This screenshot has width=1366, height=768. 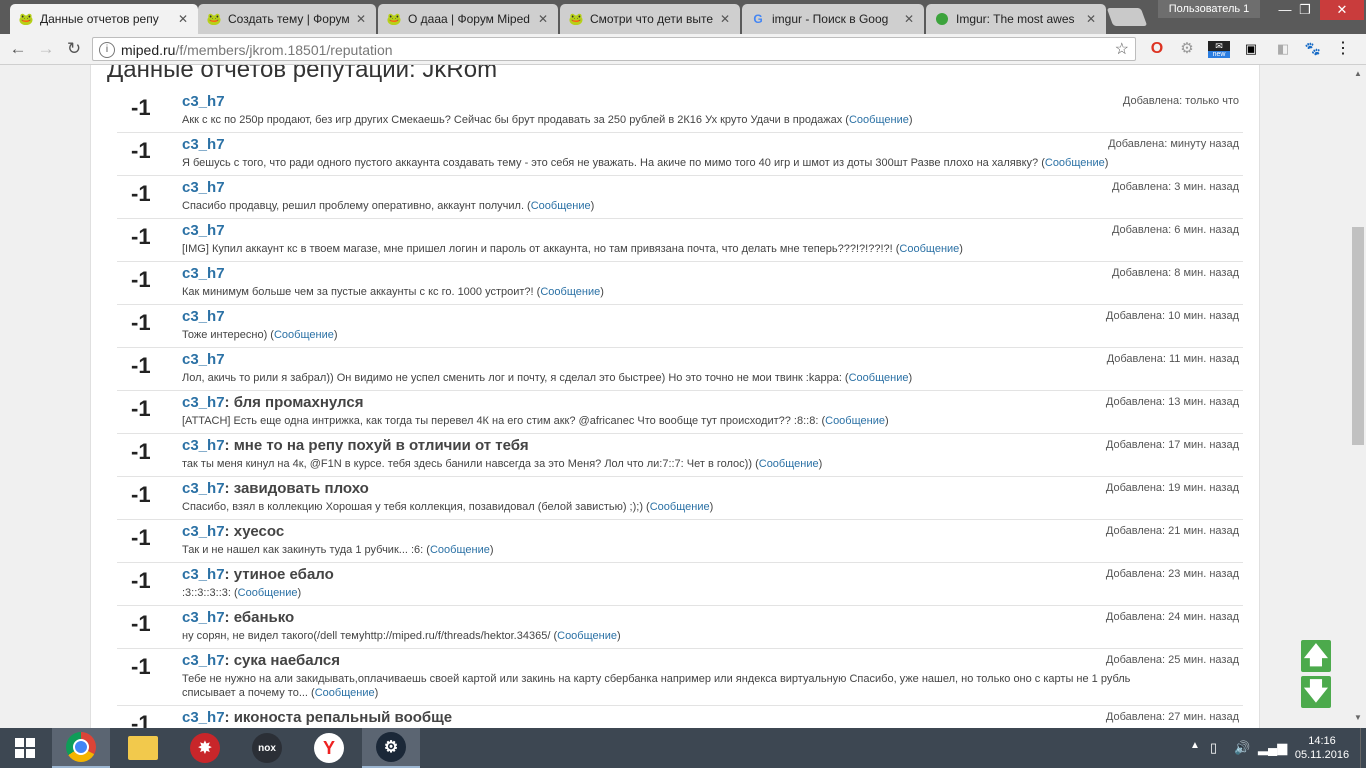 I want to click on maximize-icon: ❐, so click(x=1305, y=10).